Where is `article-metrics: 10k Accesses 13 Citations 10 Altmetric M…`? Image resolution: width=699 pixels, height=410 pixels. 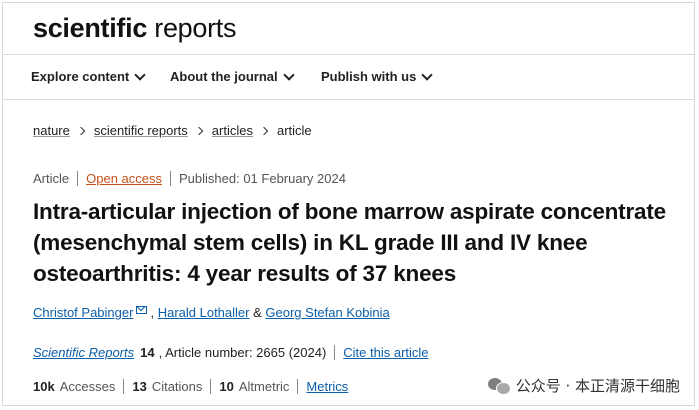 article-metrics: 10k Accesses 13 Citations 10 Altmetric M… is located at coordinates (190, 386).